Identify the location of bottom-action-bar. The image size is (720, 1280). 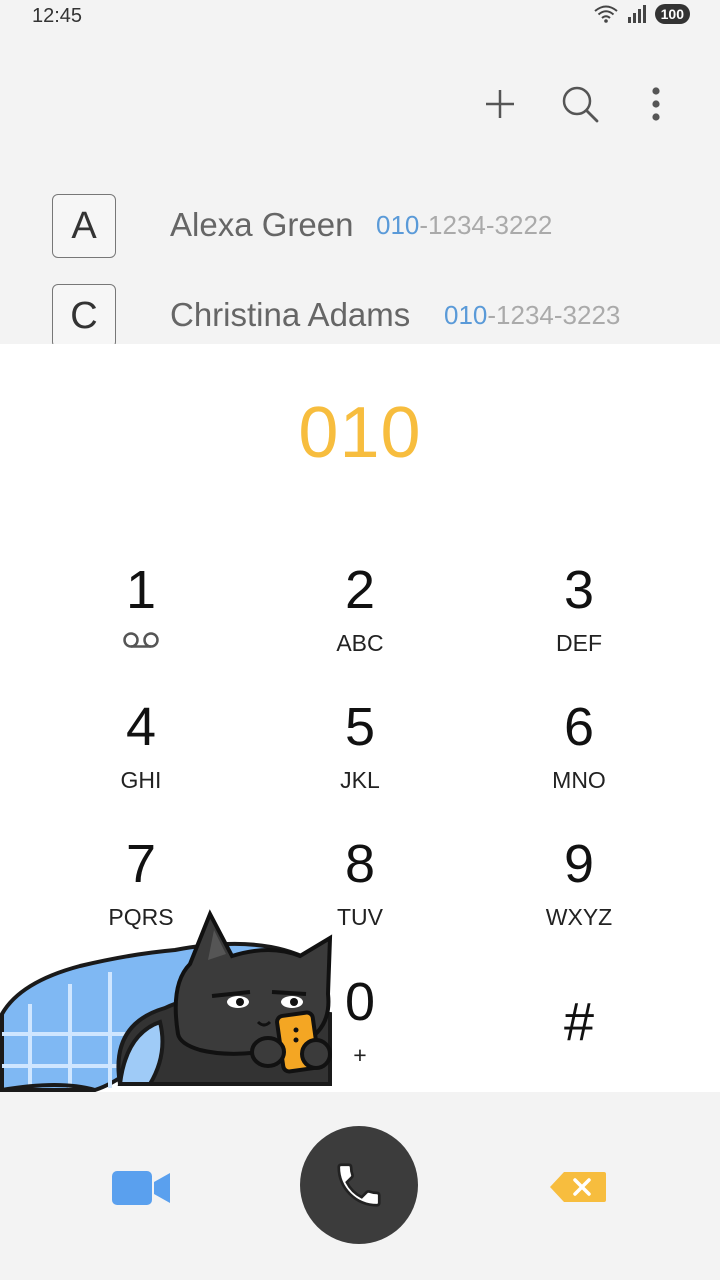
(360, 1186).